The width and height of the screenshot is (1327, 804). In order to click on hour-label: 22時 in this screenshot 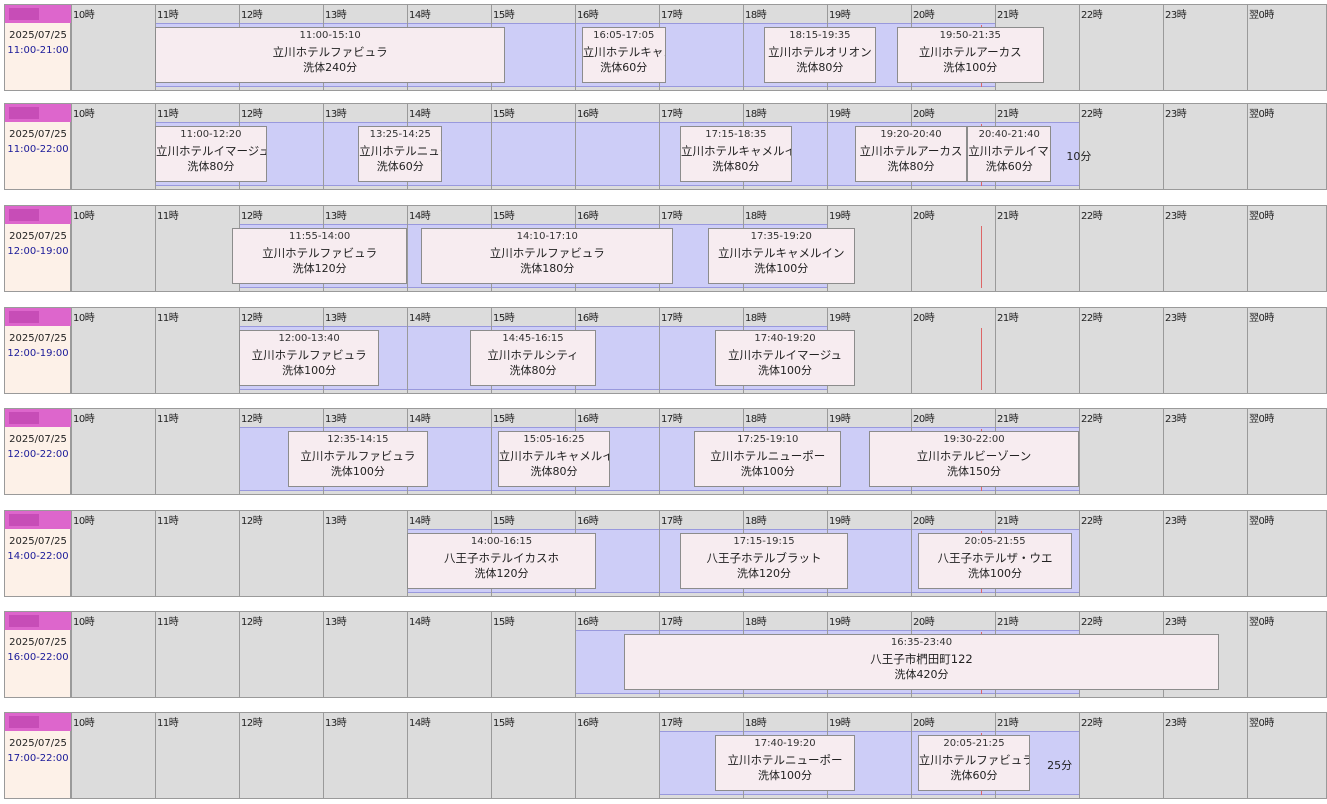, I will do `click(1092, 622)`.